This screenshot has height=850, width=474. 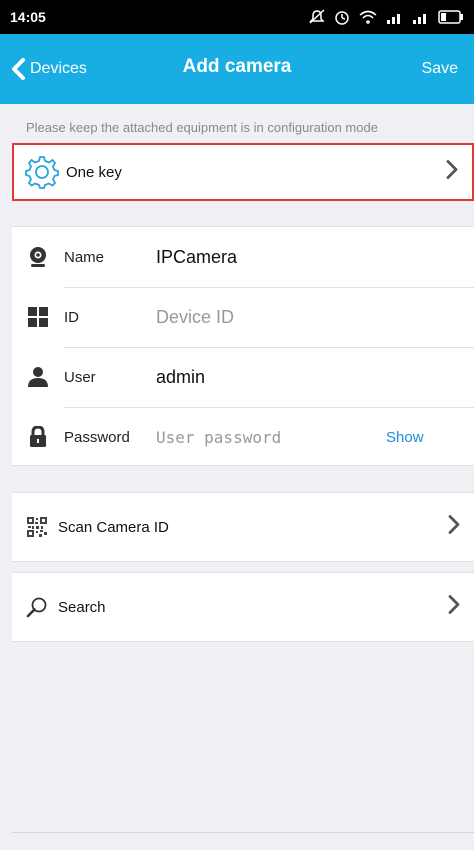 What do you see at coordinates (196, 257) in the screenshot?
I see `name-input: IPCamera` at bounding box center [196, 257].